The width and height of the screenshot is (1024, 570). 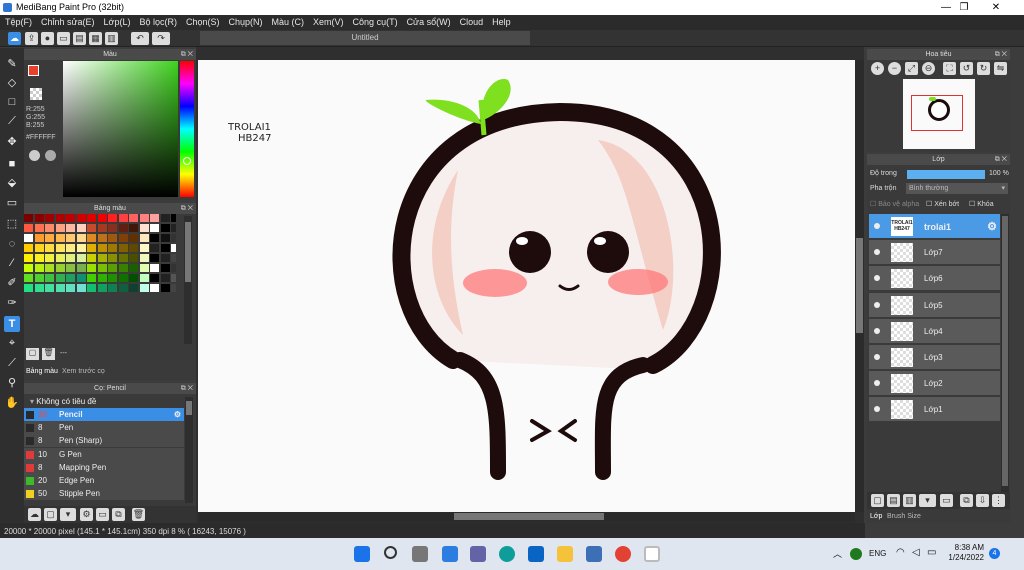 What do you see at coordinates (594, 554) in the screenshot?
I see `camera-icon` at bounding box center [594, 554].